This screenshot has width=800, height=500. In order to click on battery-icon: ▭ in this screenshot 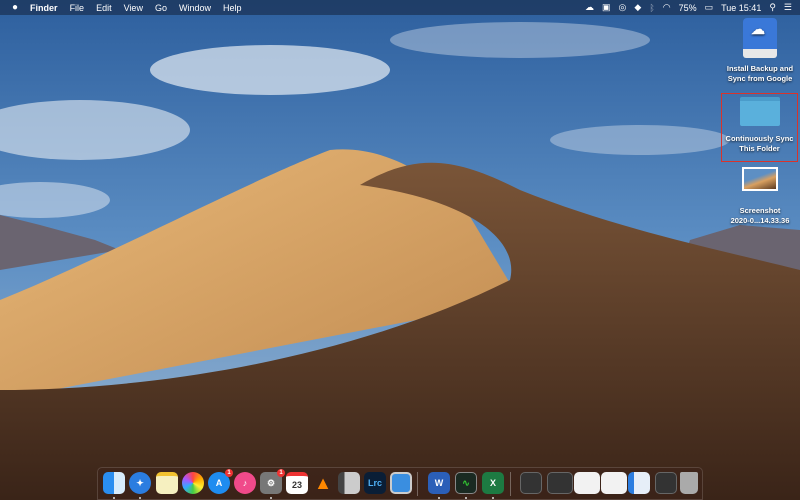, I will do `click(709, 7)`.